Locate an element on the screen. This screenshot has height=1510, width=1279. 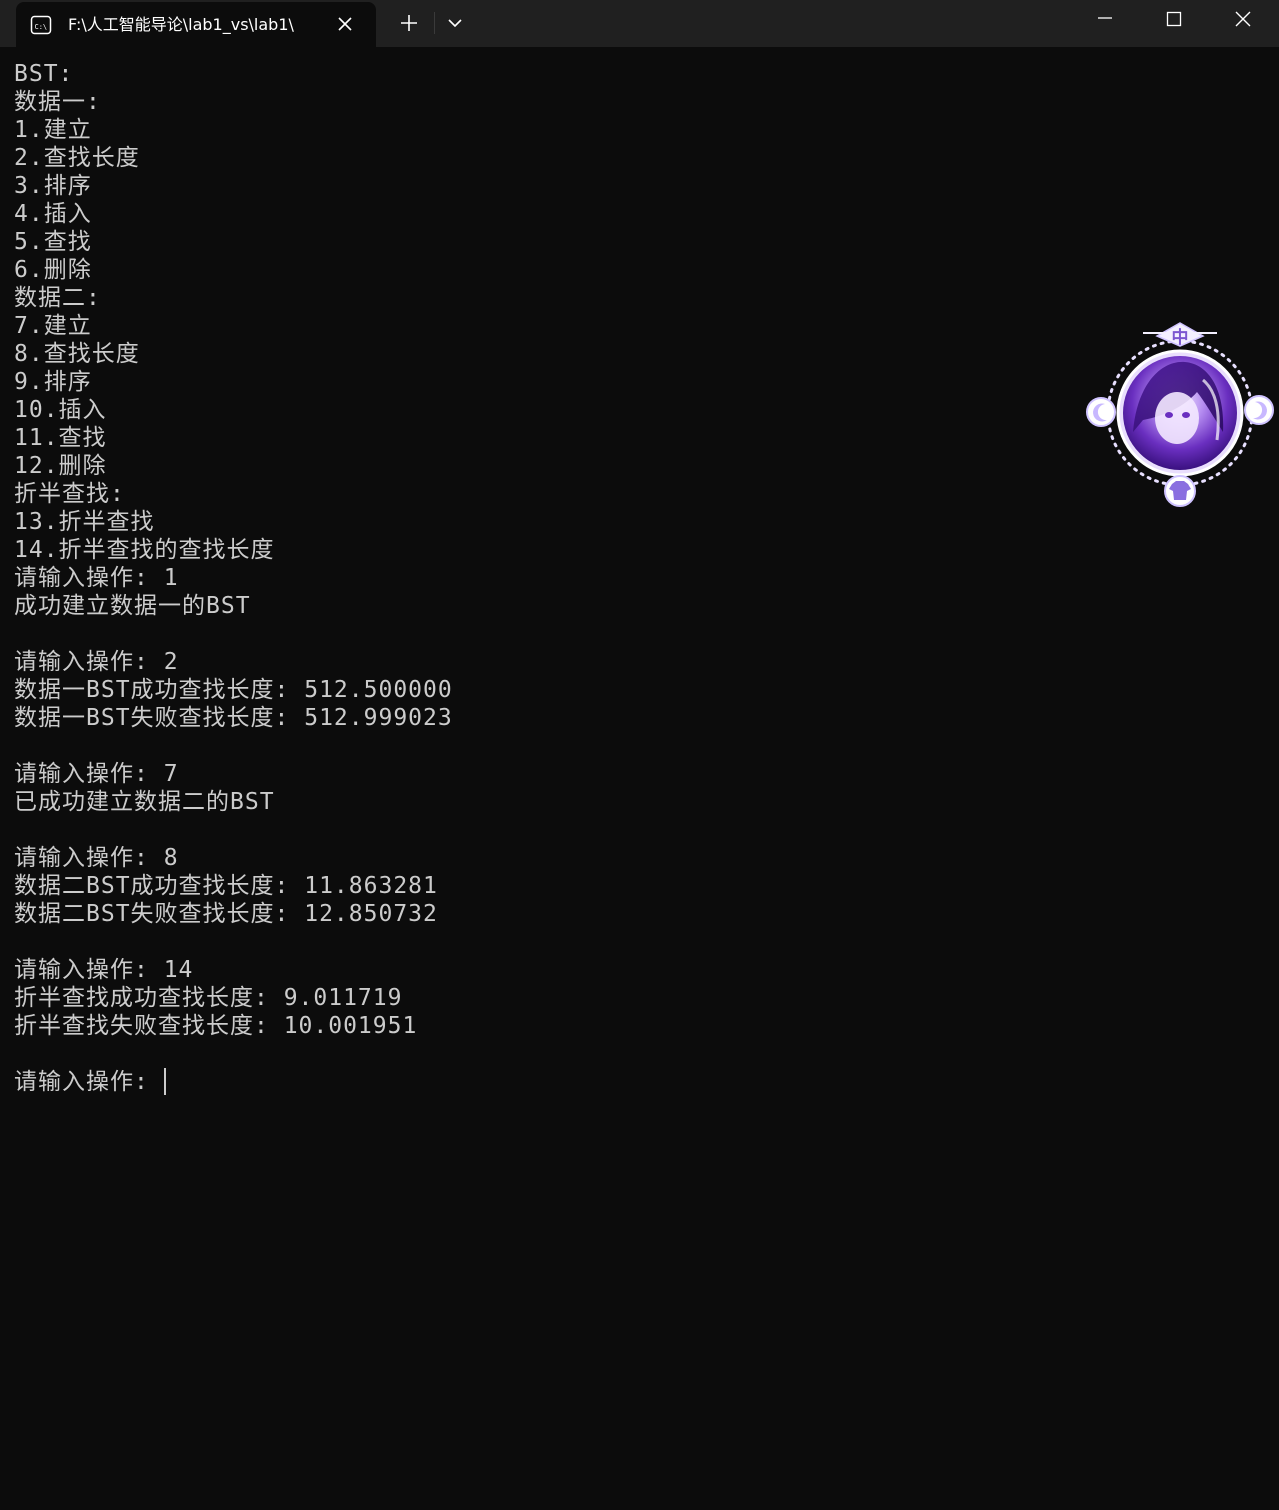
close-icon is located at coordinates (1243, 19).